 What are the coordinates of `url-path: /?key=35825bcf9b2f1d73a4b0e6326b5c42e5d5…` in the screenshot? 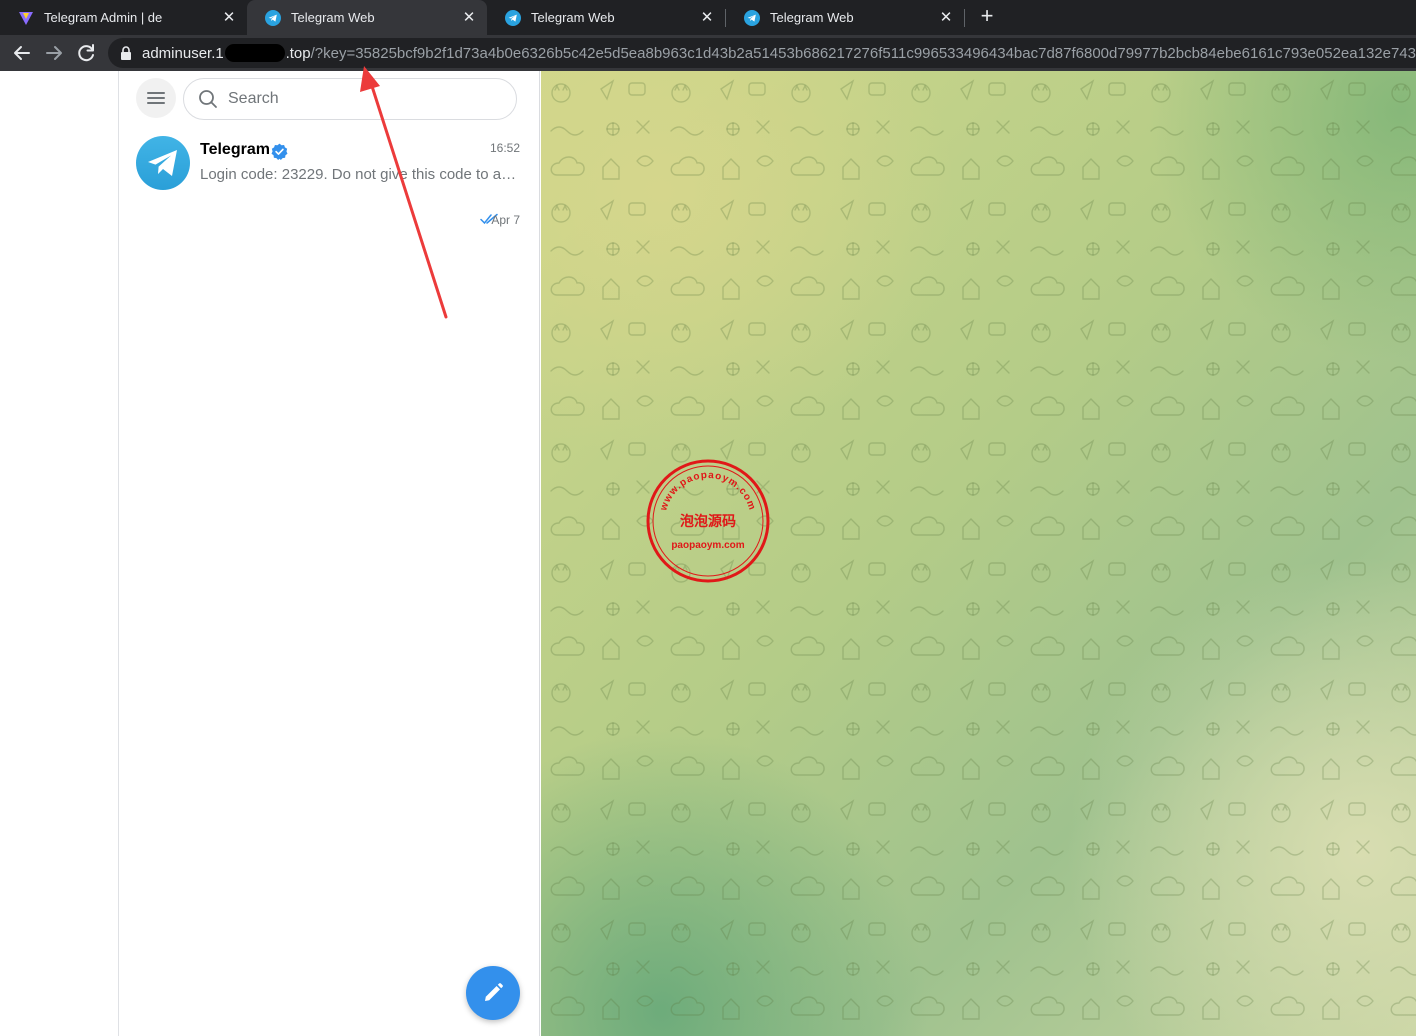 It's located at (863, 53).